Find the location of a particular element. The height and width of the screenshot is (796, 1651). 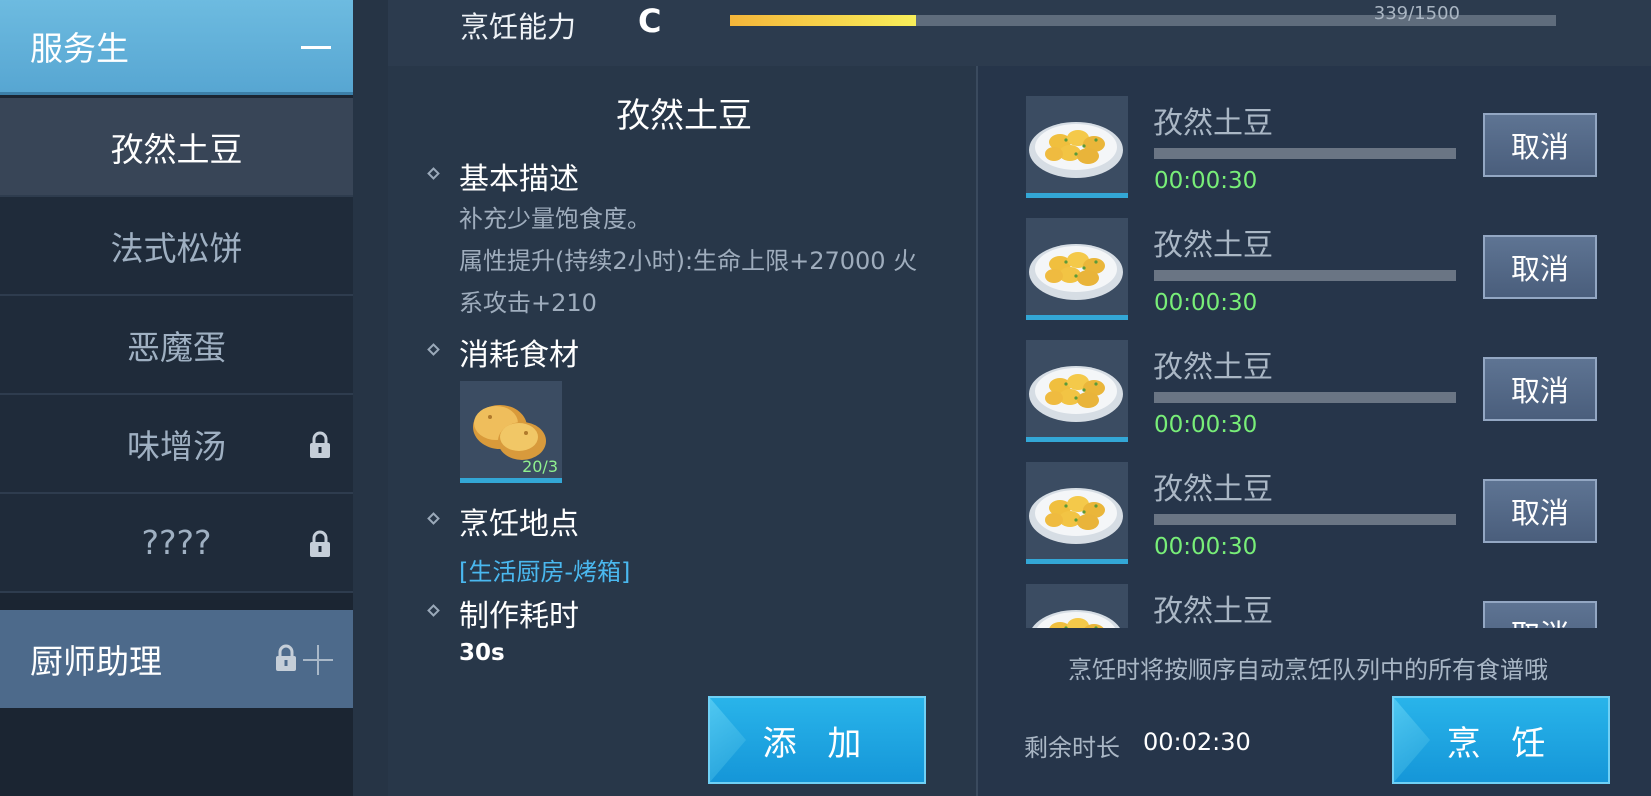

ingredient-slot: 20/3 is located at coordinates (511, 432).